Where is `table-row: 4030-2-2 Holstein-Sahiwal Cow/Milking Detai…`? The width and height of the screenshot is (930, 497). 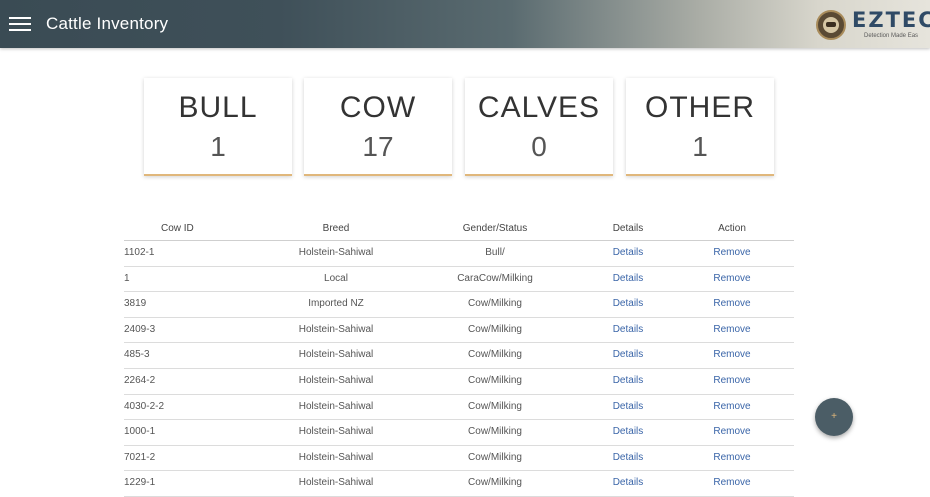
table-row: 4030-2-2 Holstein-Sahiwal Cow/Milking Detai… is located at coordinates (459, 408).